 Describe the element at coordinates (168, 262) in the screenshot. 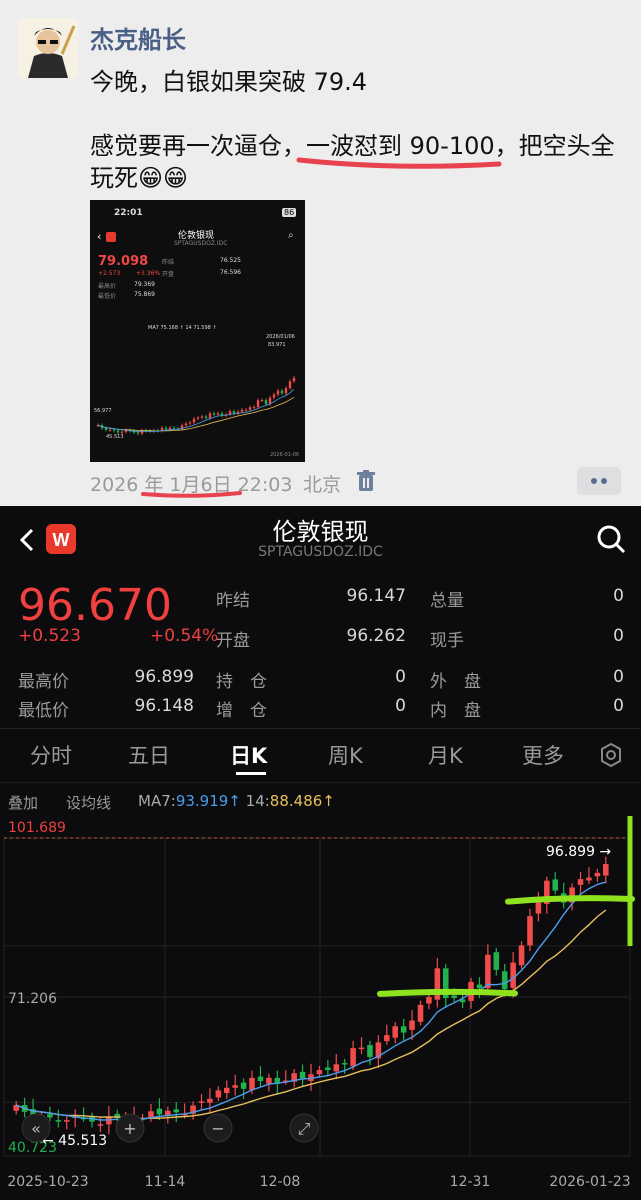

I see `thumb-r1-label: 昨结` at that location.